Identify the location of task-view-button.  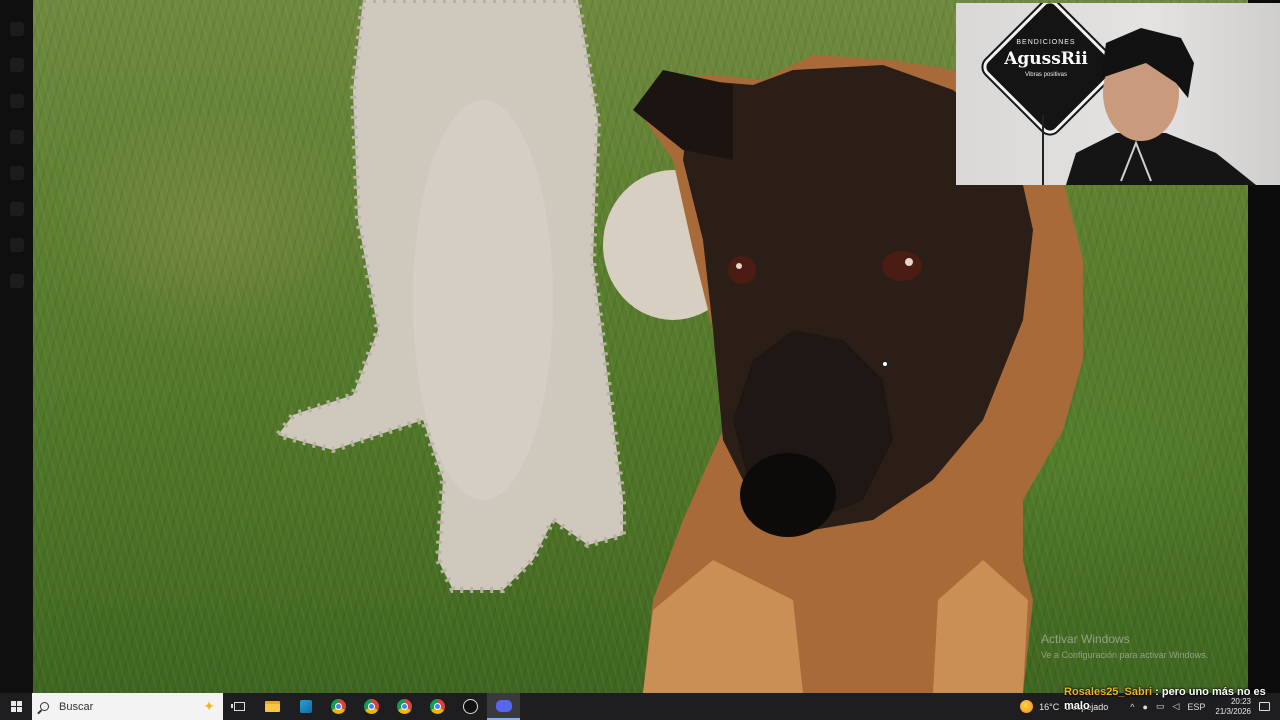
(239, 706).